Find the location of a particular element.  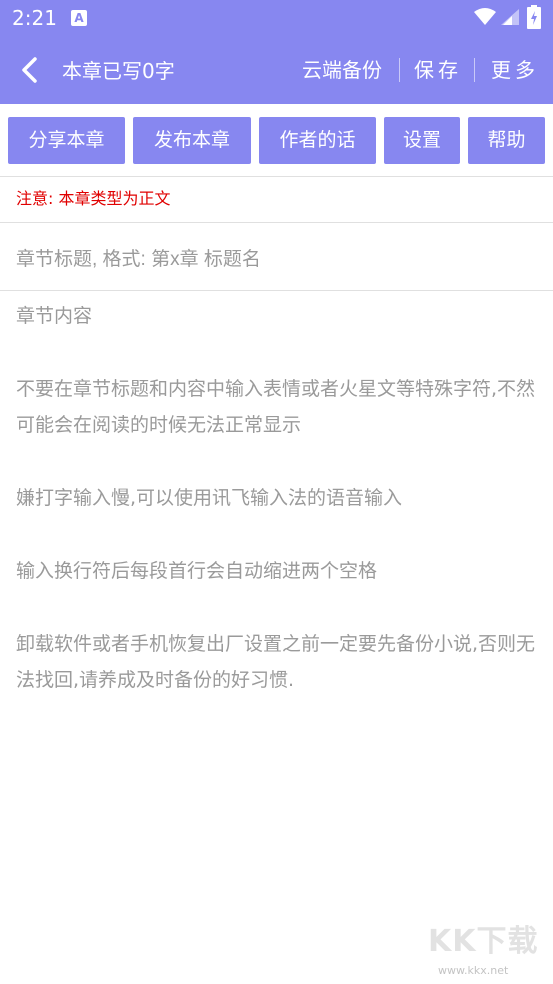

word-count-title: 本章已写0字 is located at coordinates (118, 71).